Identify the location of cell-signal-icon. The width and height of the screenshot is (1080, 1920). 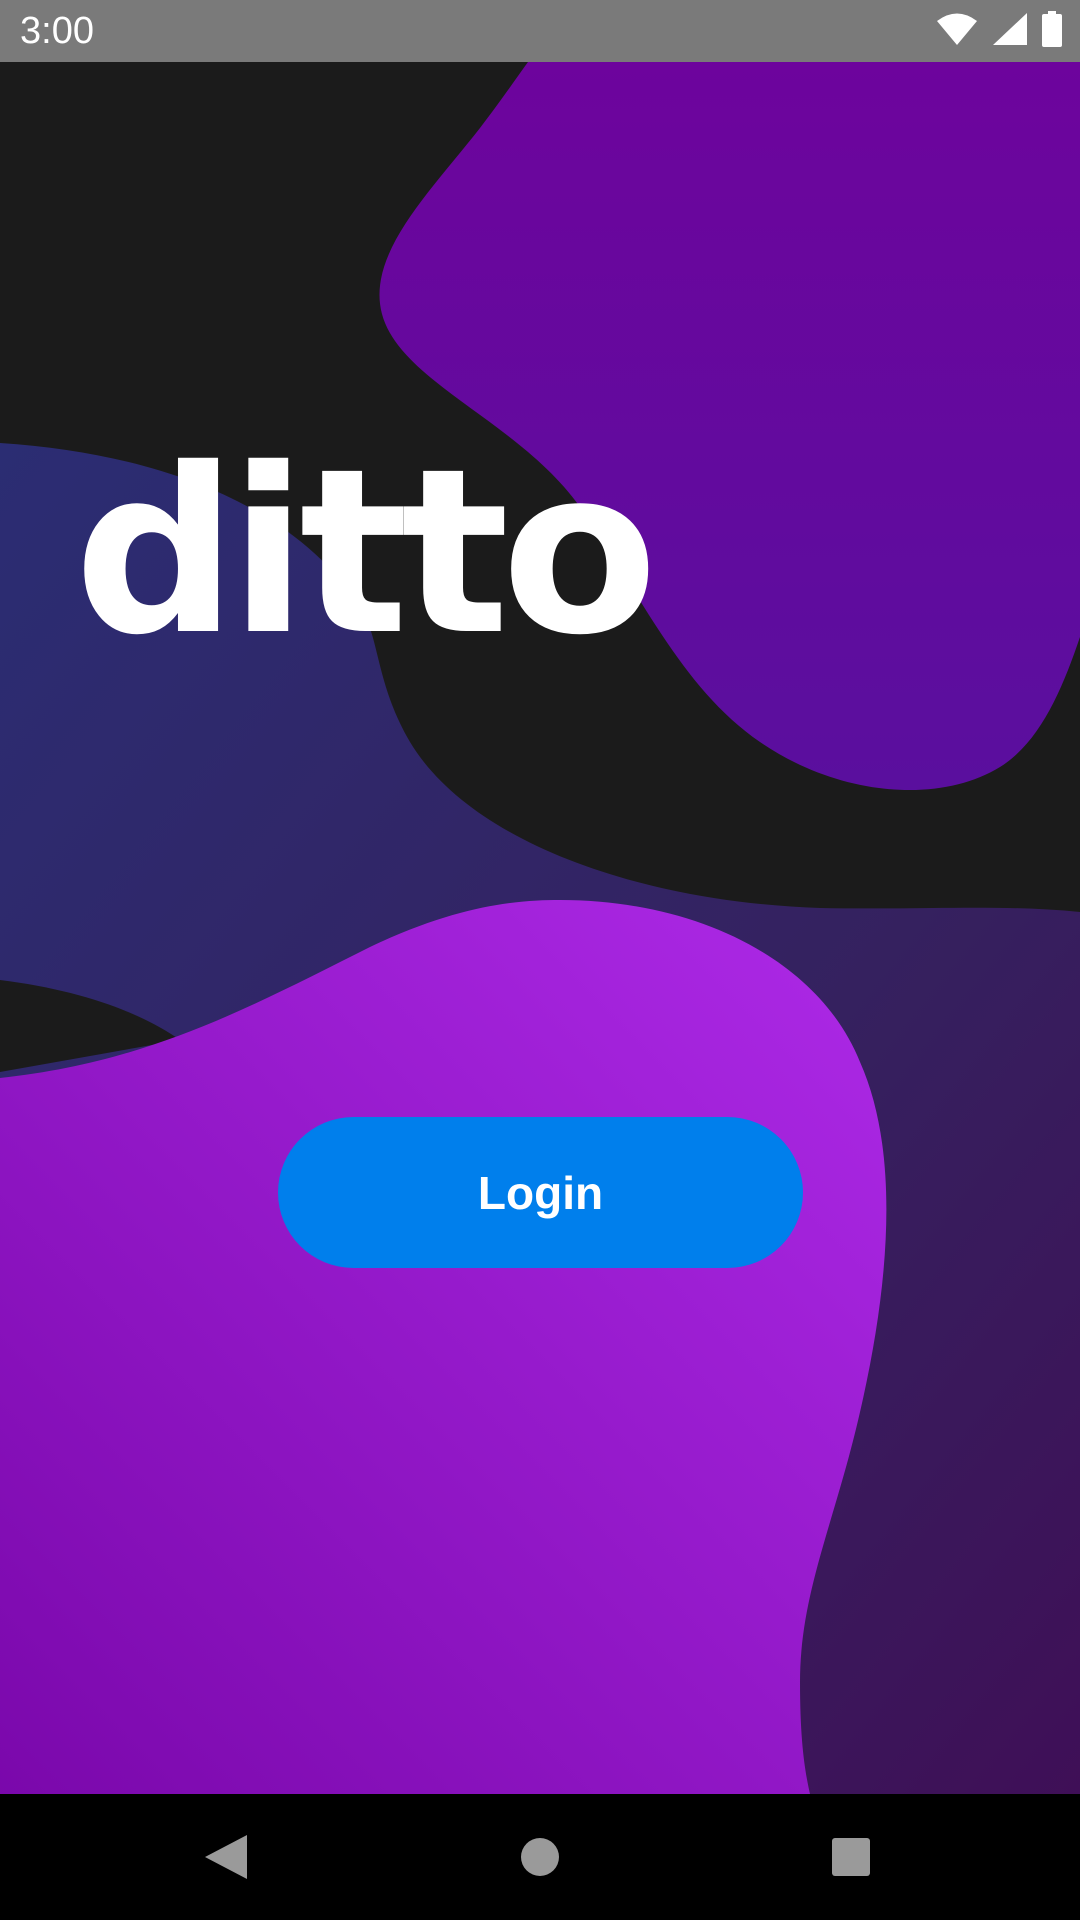
(1010, 31).